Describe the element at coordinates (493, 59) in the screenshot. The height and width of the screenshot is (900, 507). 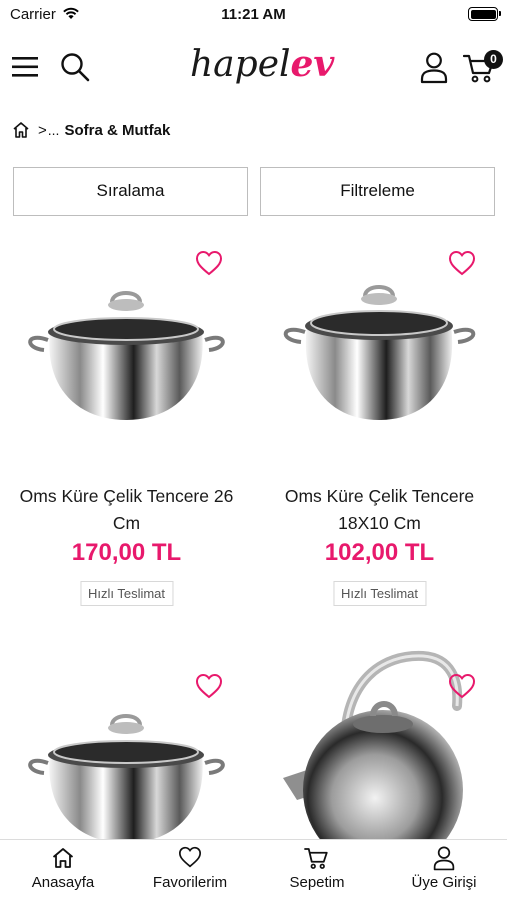
I see `cart-count-badge: 0` at that location.